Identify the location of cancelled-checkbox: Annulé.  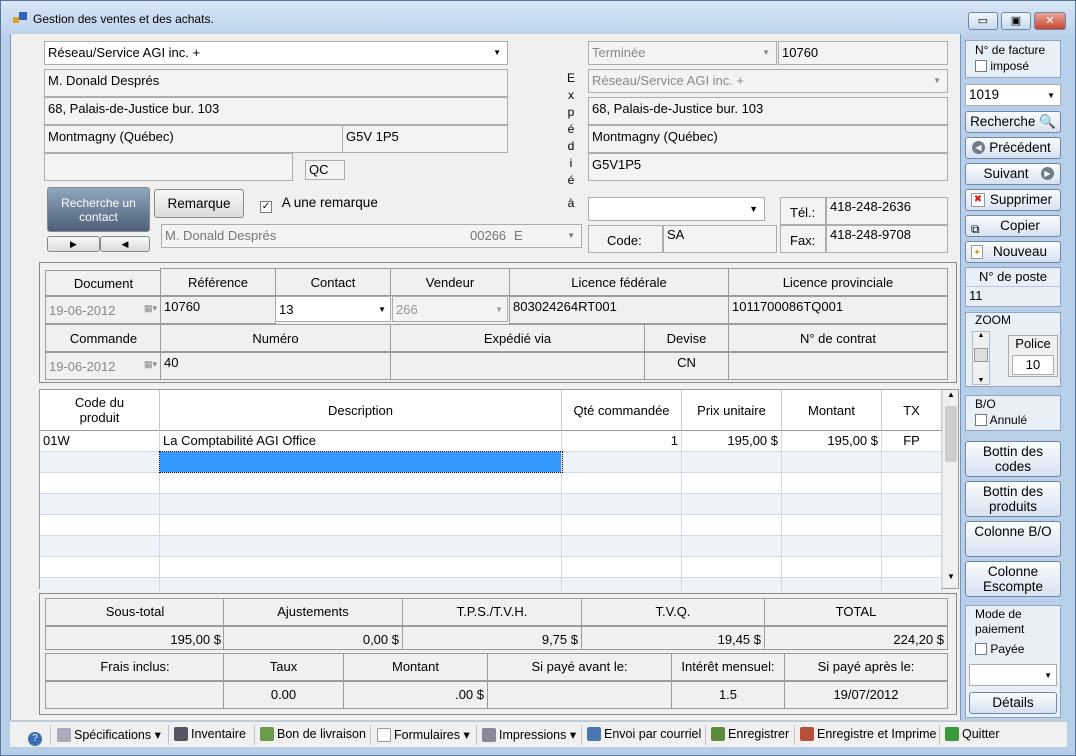
(1001, 420).